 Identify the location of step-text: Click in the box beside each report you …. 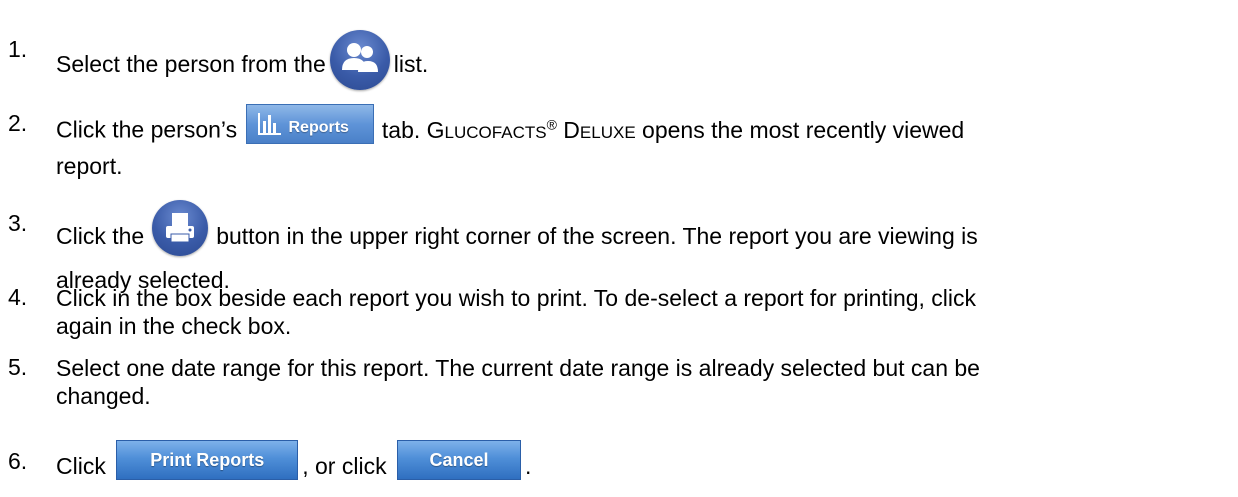
(516, 312).